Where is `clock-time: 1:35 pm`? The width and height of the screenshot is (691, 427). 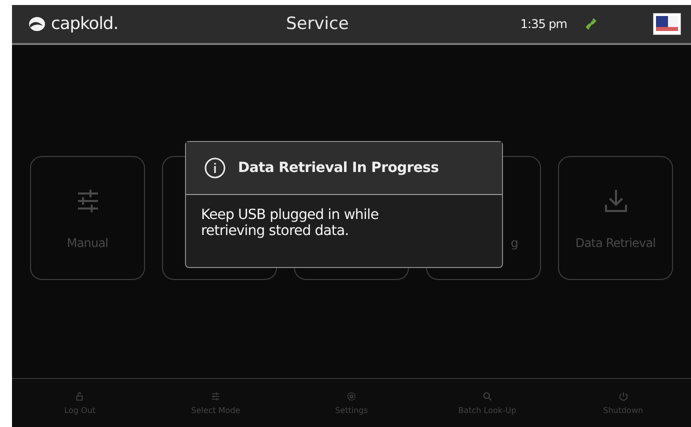 clock-time: 1:35 pm is located at coordinates (543, 24).